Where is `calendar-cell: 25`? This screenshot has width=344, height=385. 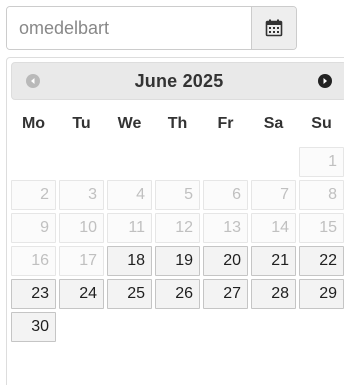 calendar-cell: 25 is located at coordinates (129, 294).